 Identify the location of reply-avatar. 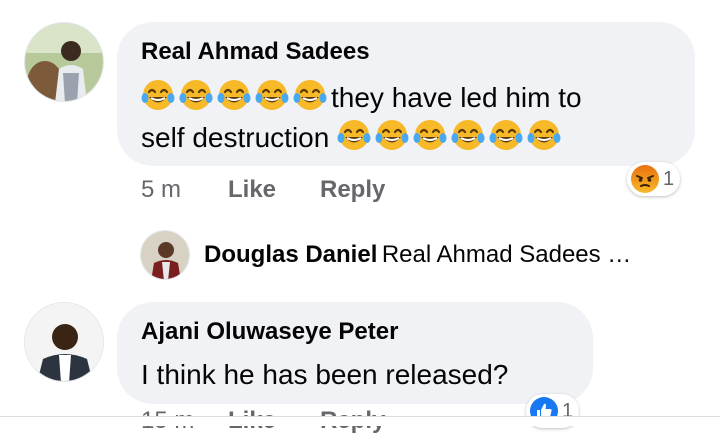
(165, 255).